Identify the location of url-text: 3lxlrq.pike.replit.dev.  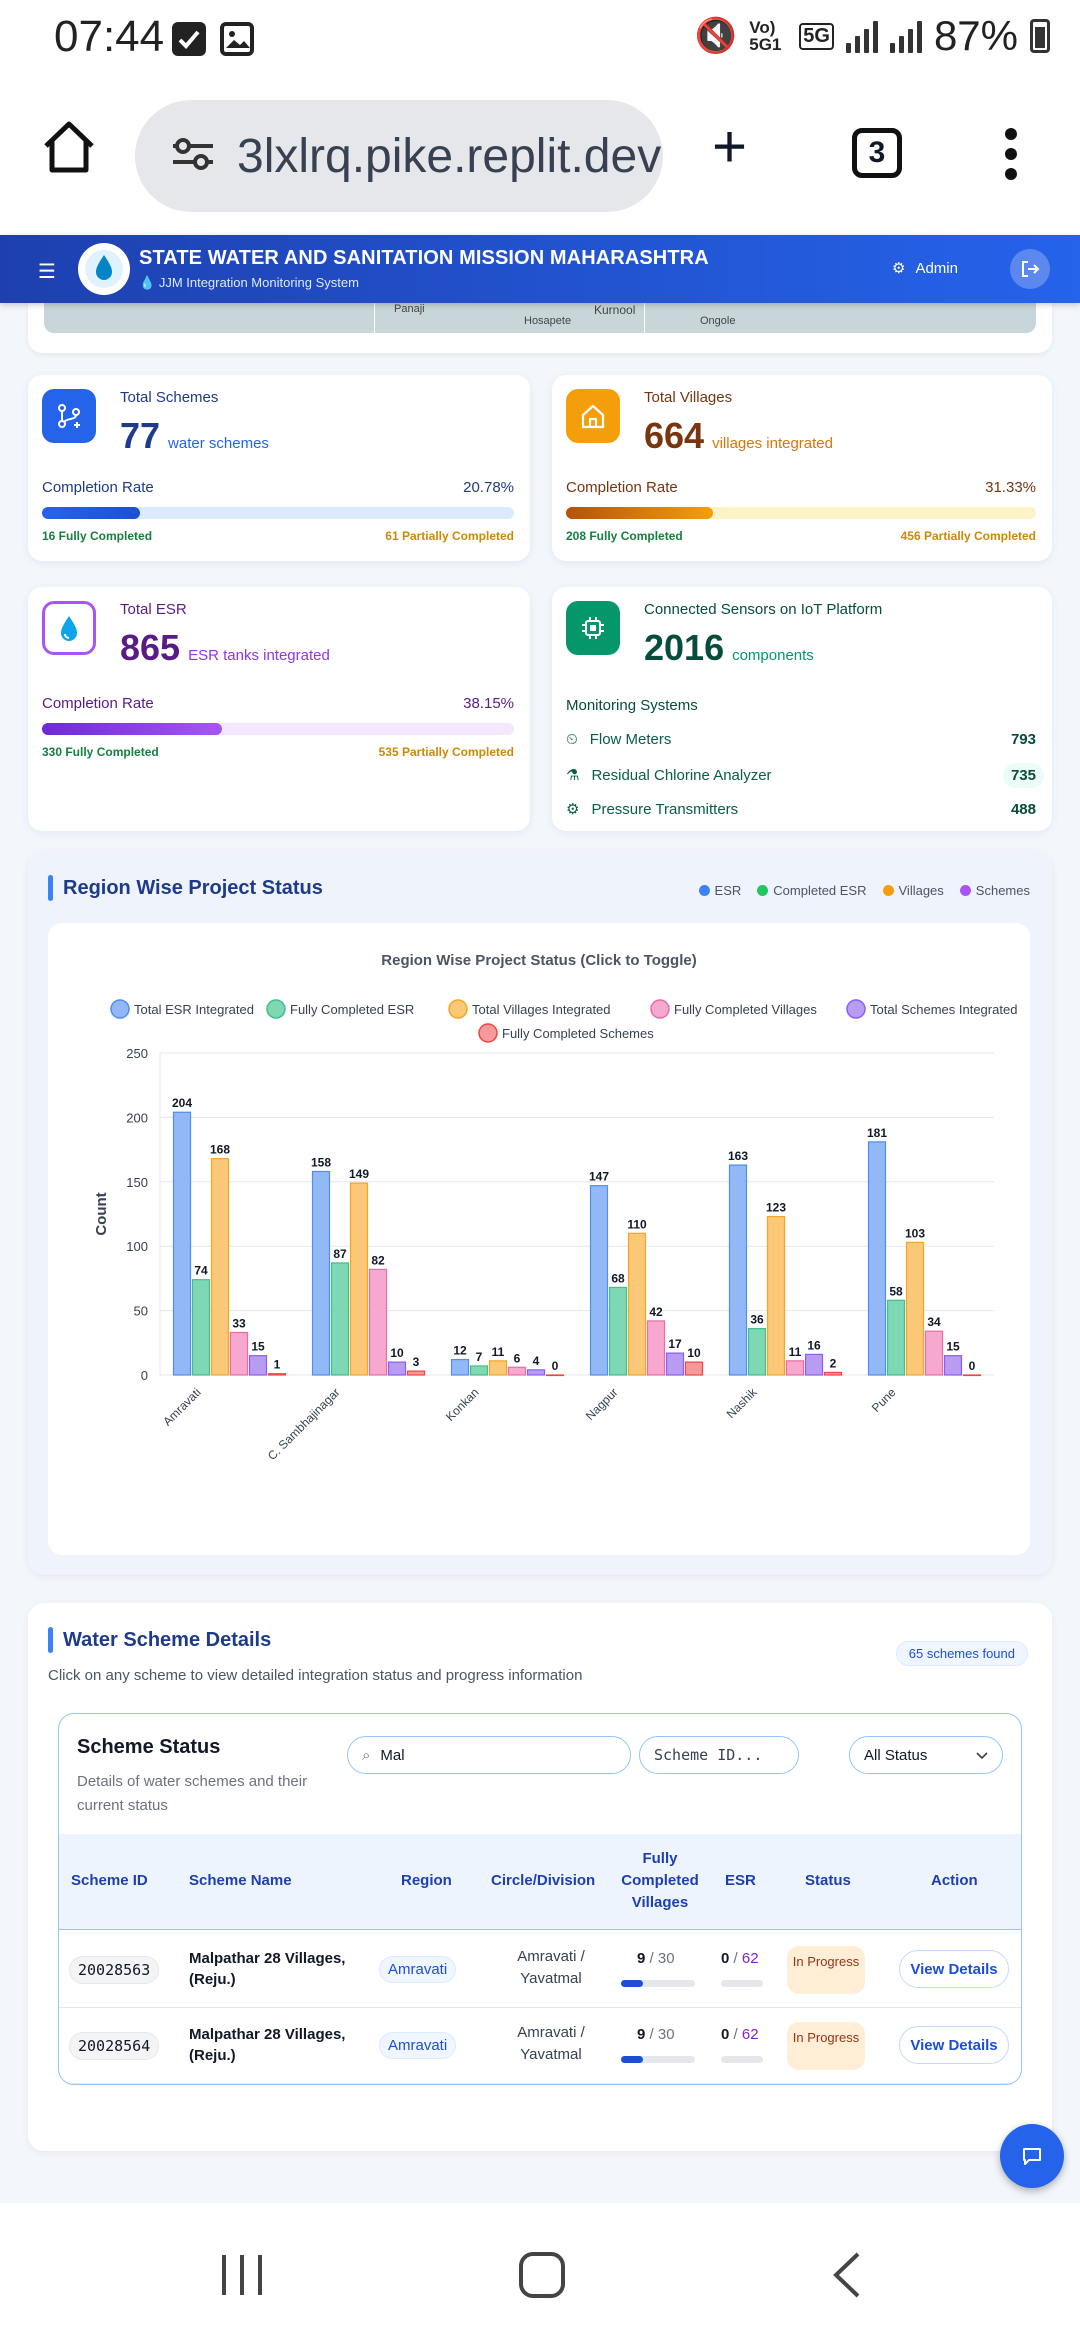
(449, 156).